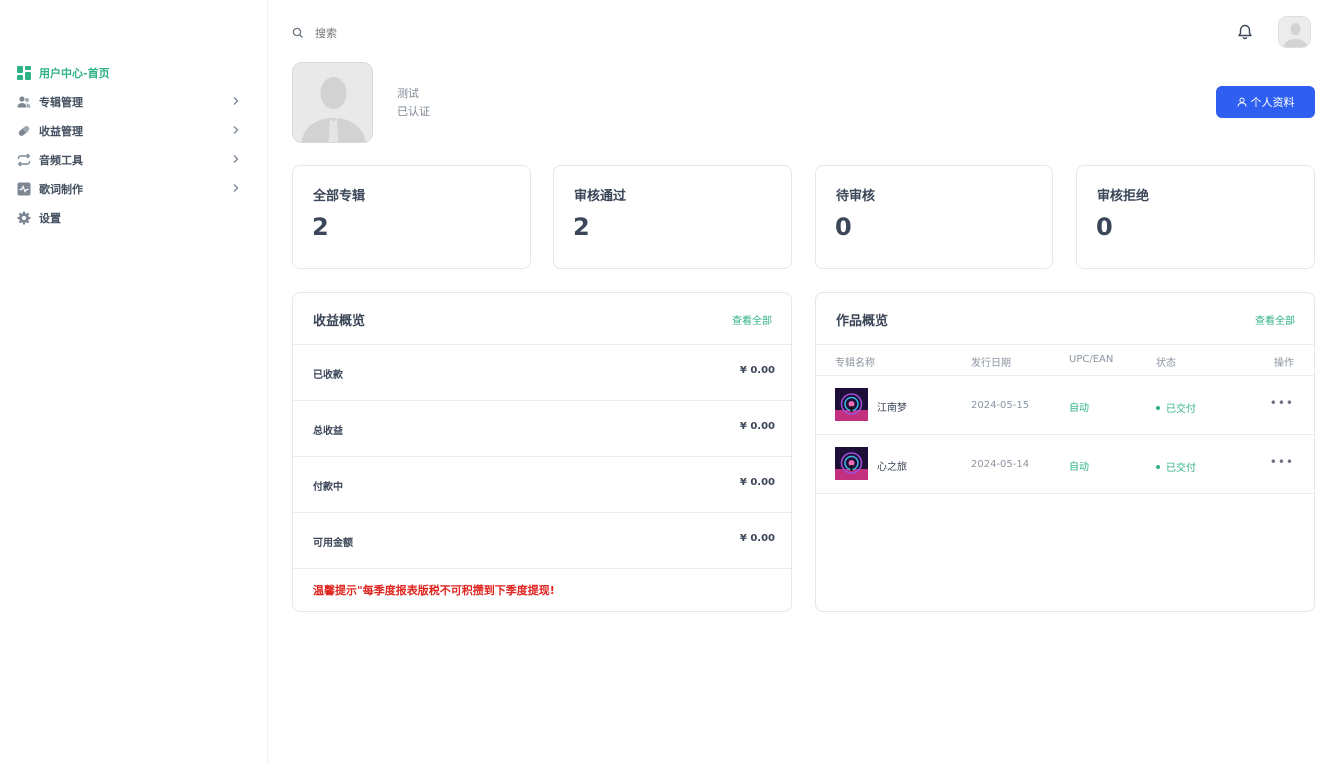 The width and height of the screenshot is (1333, 763). I want to click on sidebar-item-label: 音频工具, so click(61, 160).